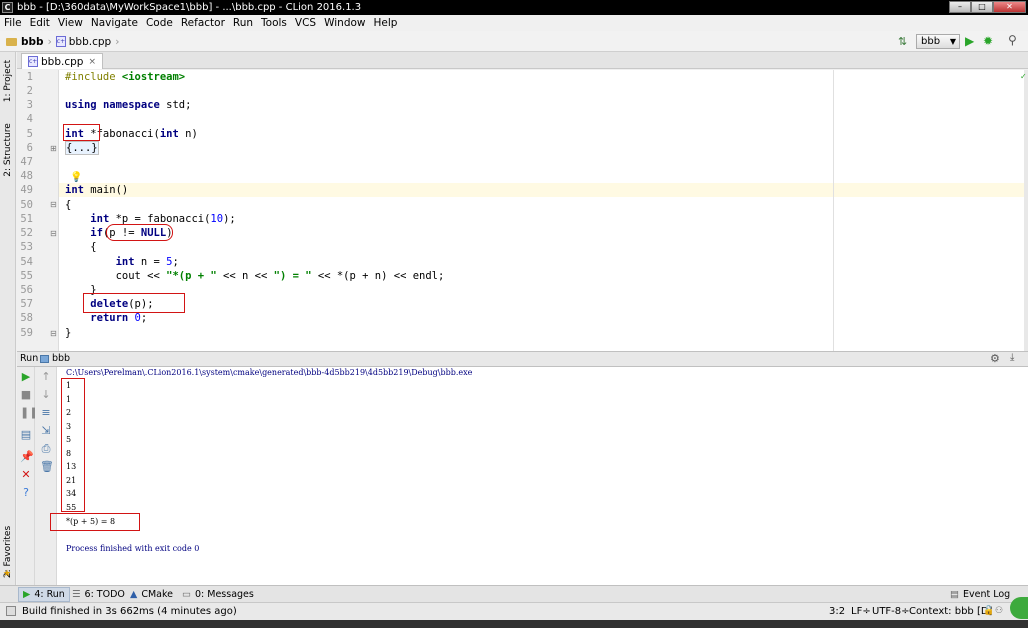 The image size is (1028, 628). I want to click on debug-button: ✹, so click(988, 41).